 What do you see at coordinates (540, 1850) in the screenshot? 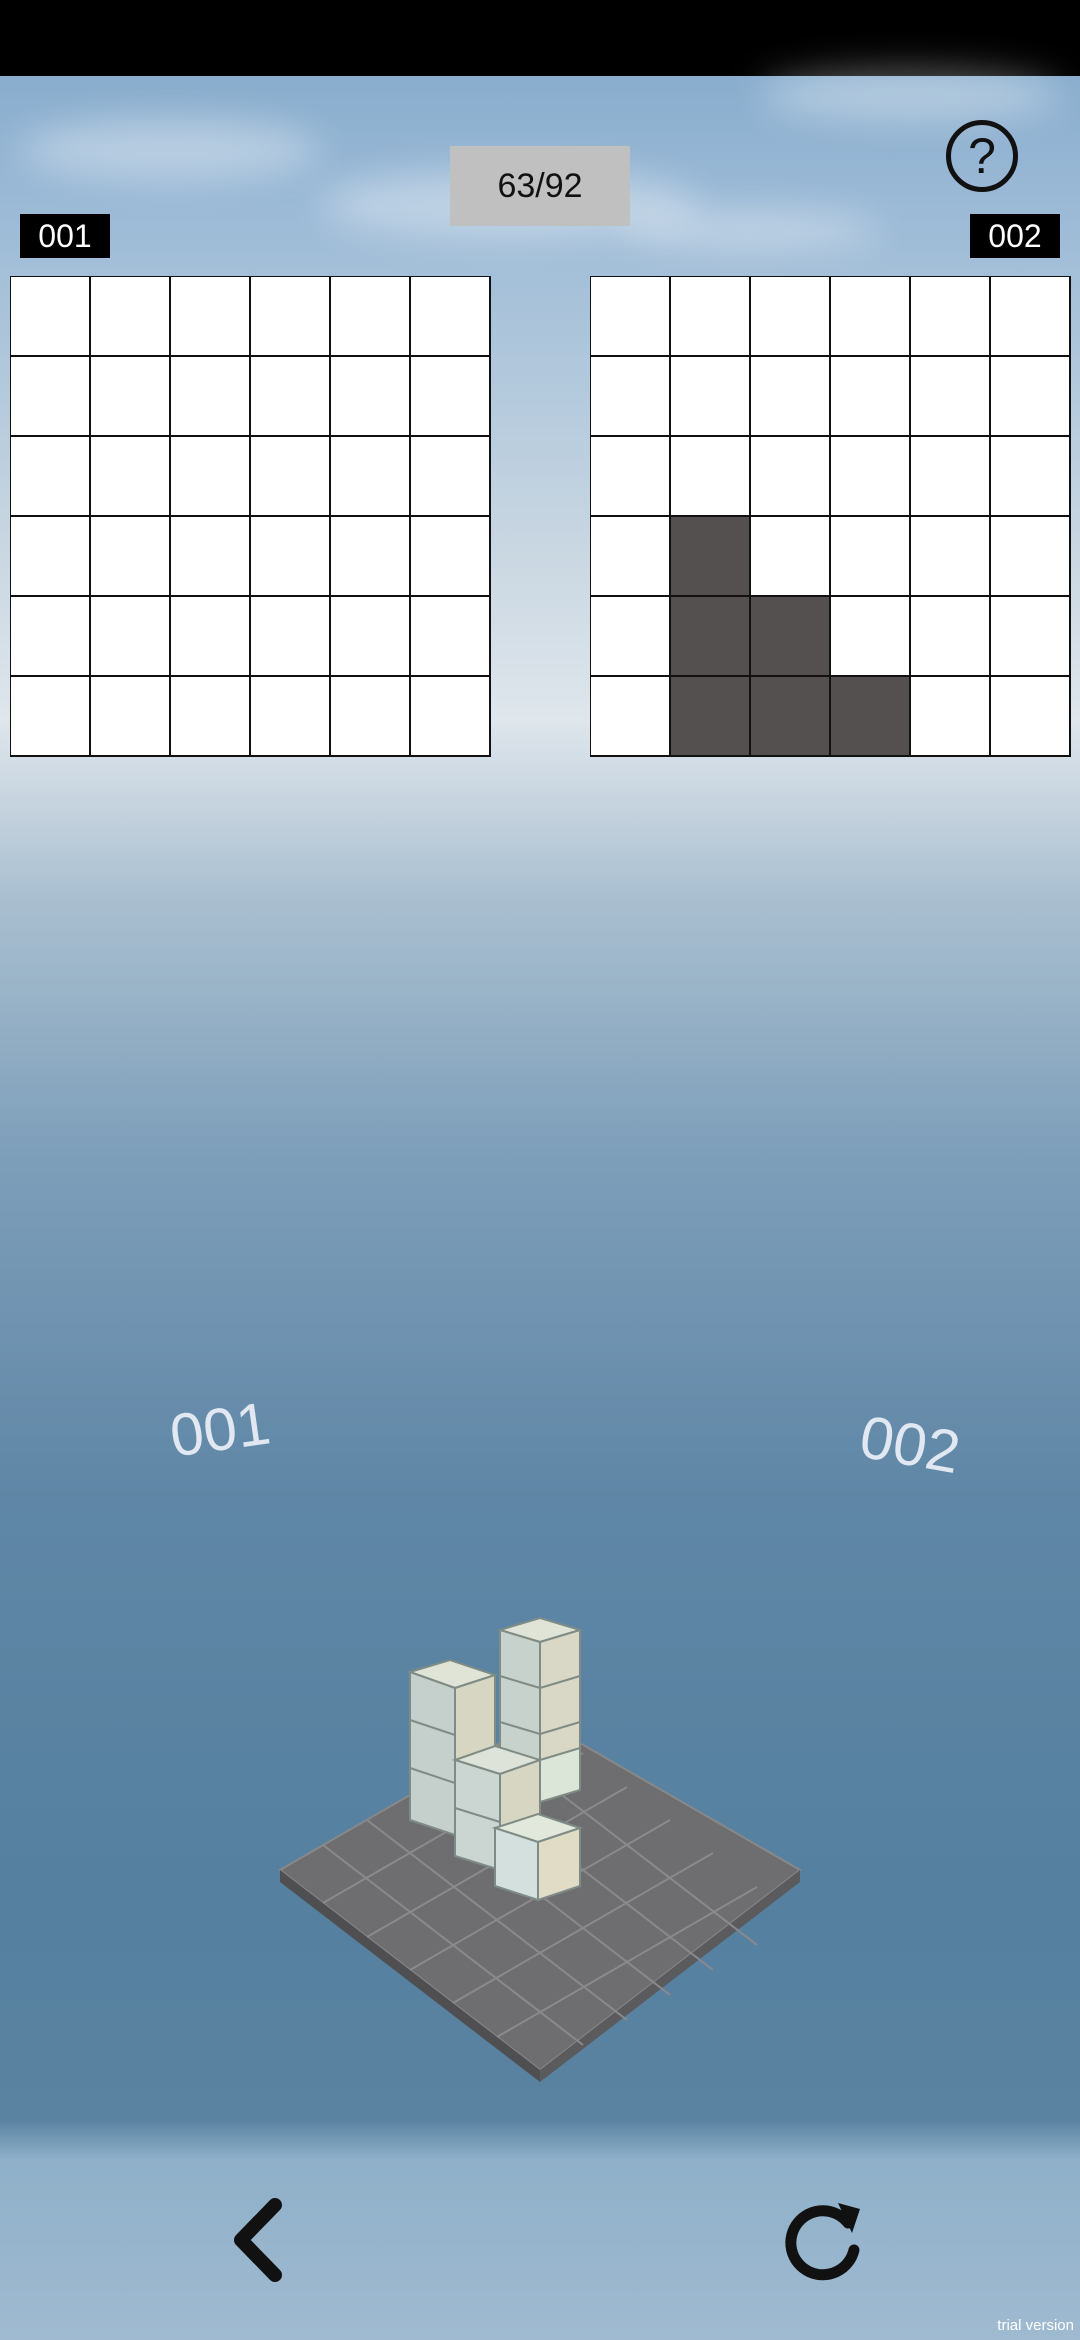
I see `puzzle-scene` at bounding box center [540, 1850].